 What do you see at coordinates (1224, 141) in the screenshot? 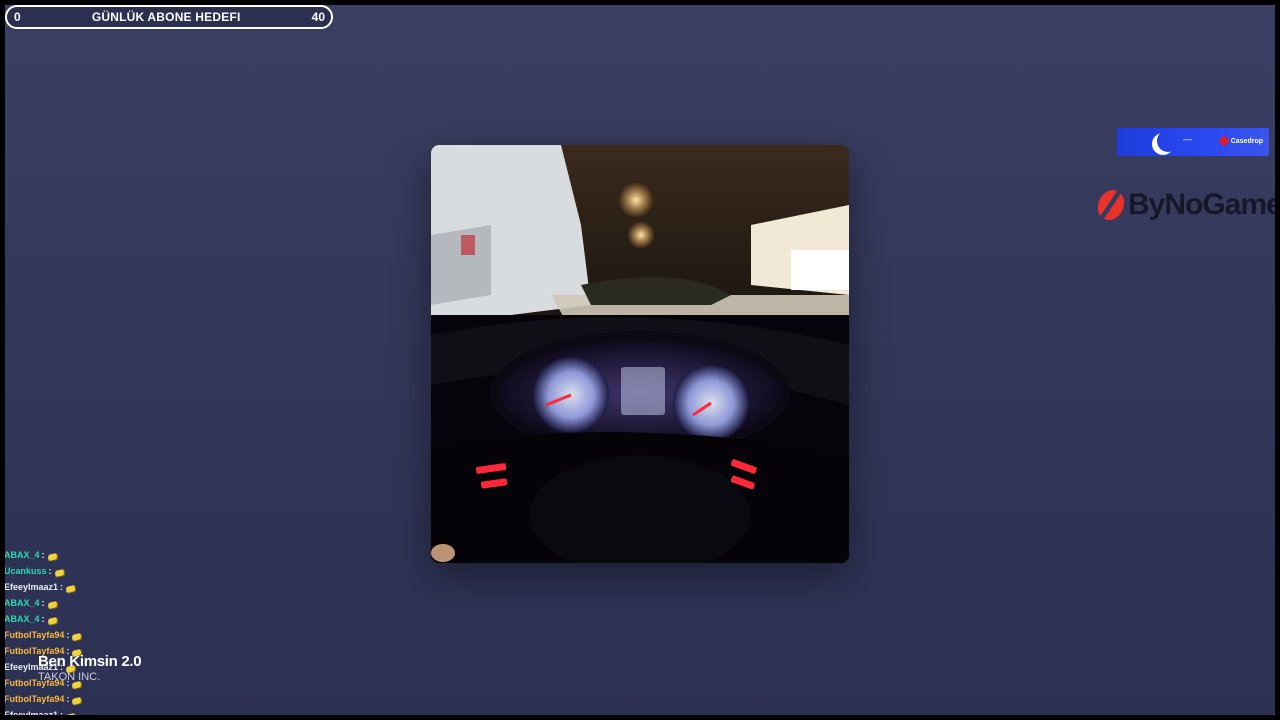
I see `cube-icon` at bounding box center [1224, 141].